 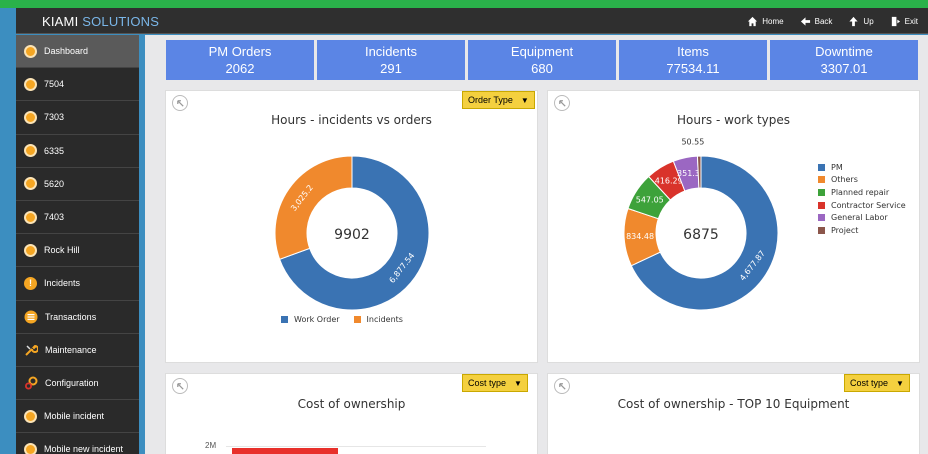 I want to click on data-label: 351.3, so click(x=688, y=173).